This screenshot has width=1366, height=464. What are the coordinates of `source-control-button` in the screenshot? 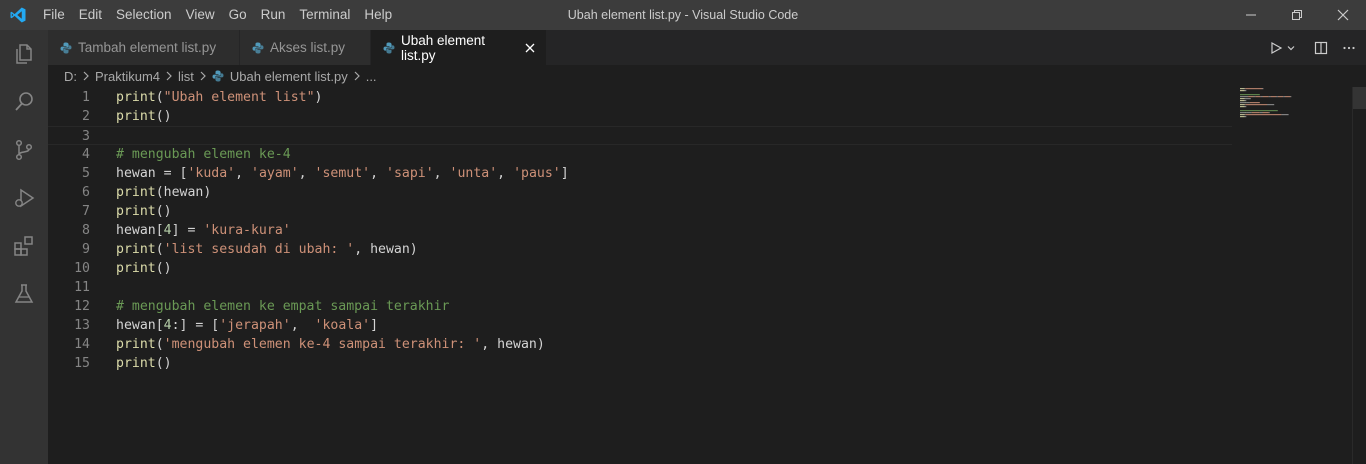 It's located at (24, 150).